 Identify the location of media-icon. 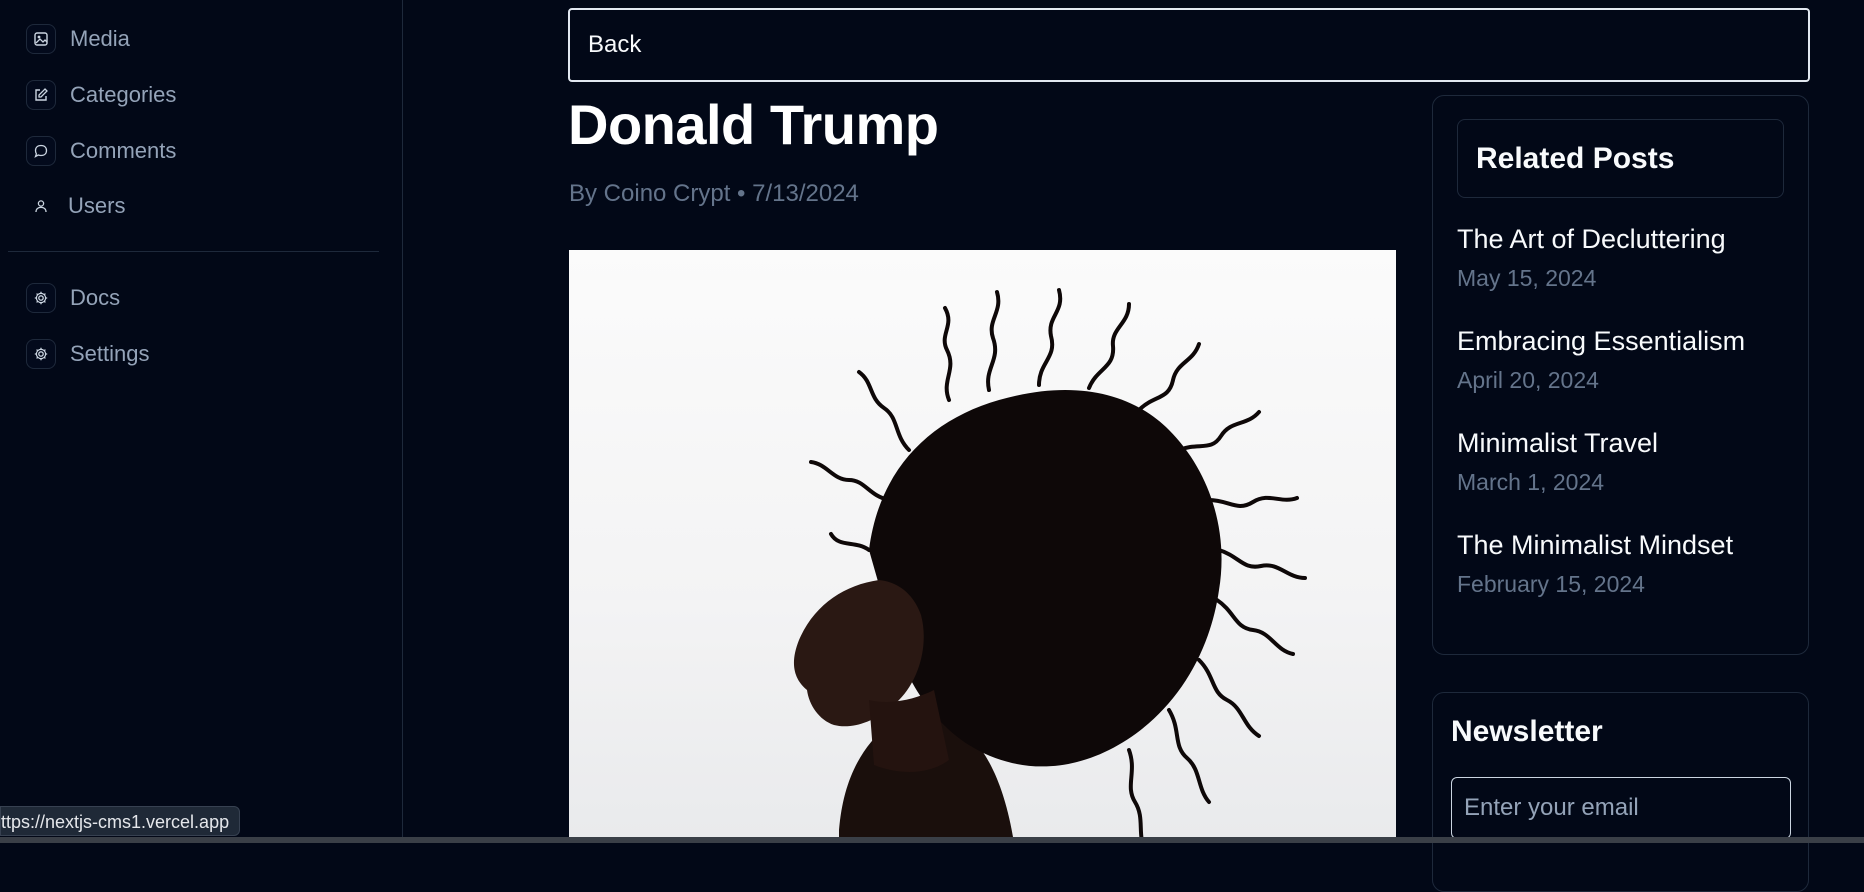
(41, 39).